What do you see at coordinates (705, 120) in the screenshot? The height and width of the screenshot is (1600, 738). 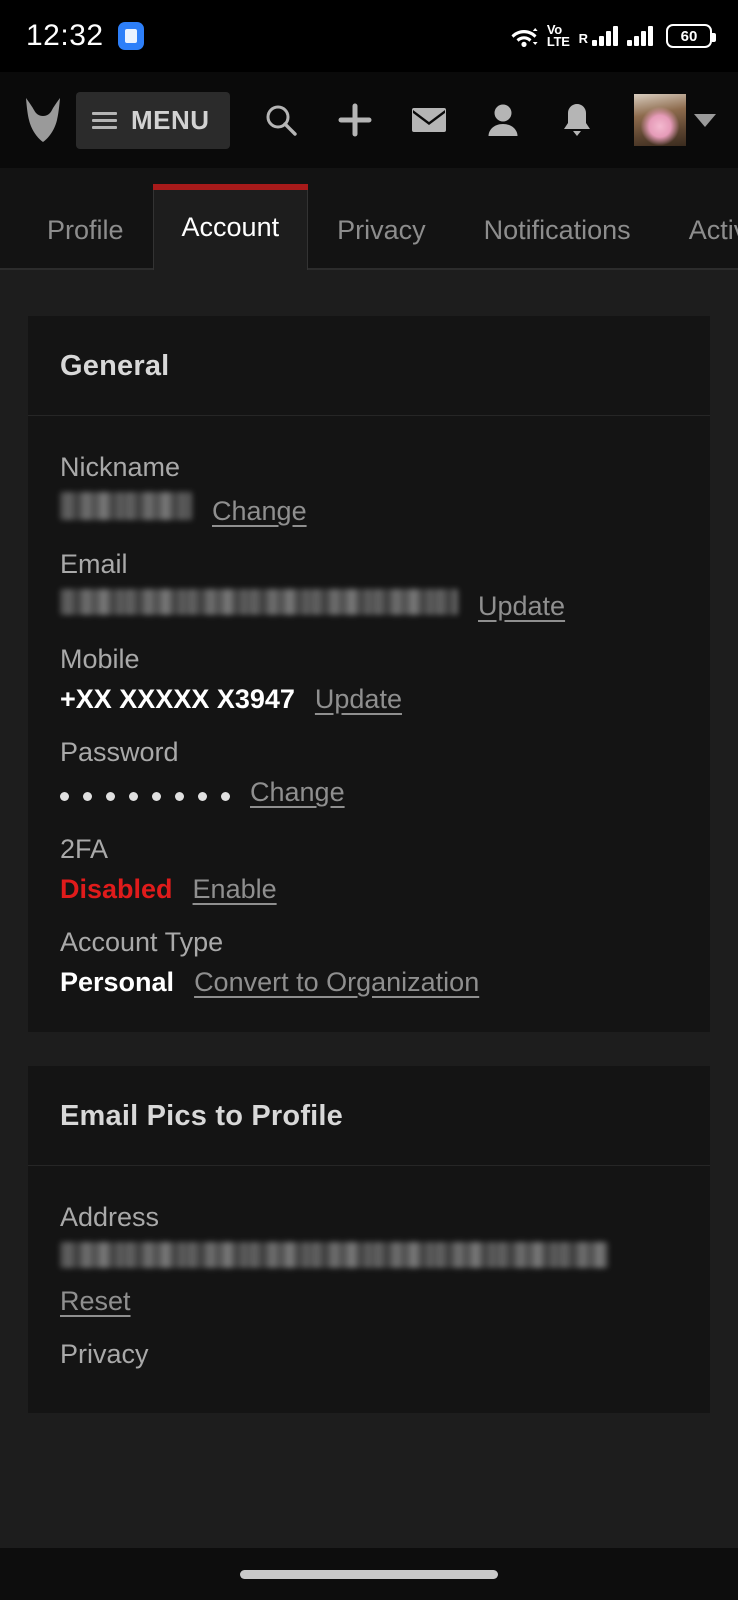 I see `chevron-down-icon` at bounding box center [705, 120].